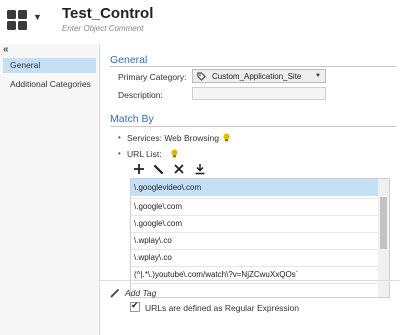 This screenshot has height=335, width=400. Describe the element at coordinates (179, 169) in the screenshot. I see `x-icon` at that location.